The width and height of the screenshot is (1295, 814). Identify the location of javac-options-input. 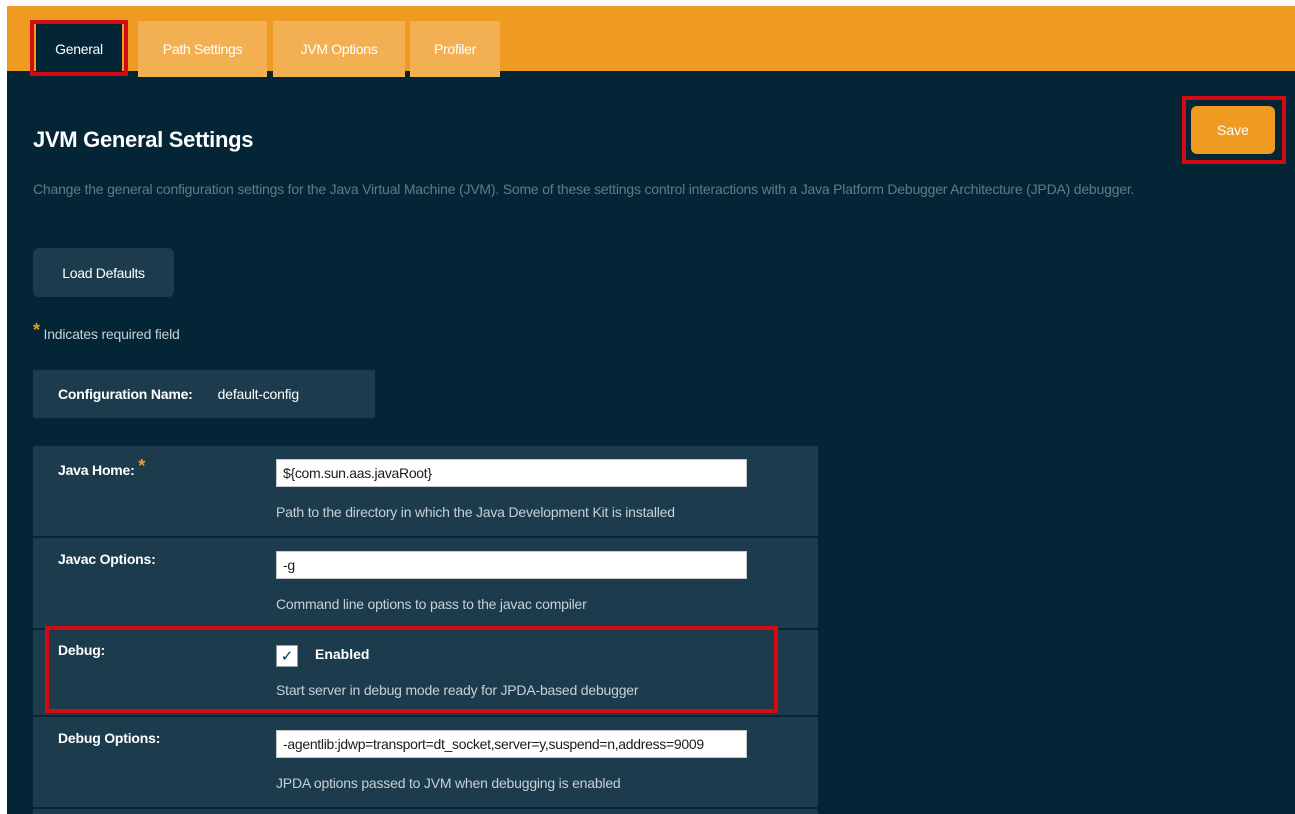
(511, 565).